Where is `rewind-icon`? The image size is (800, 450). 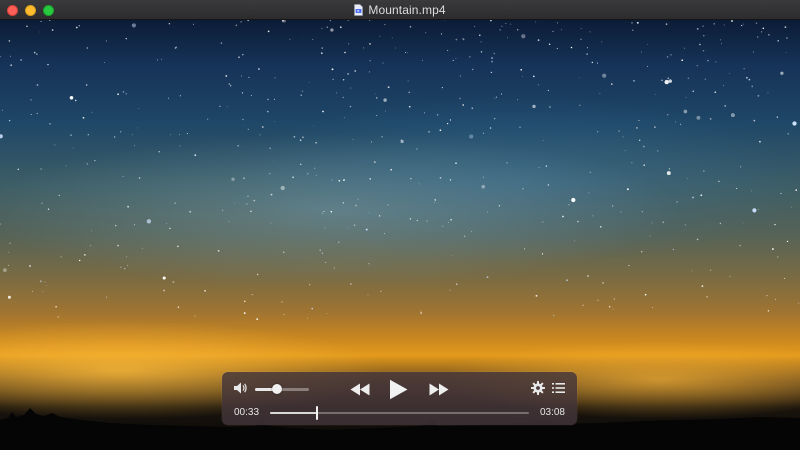 rewind-icon is located at coordinates (360, 389).